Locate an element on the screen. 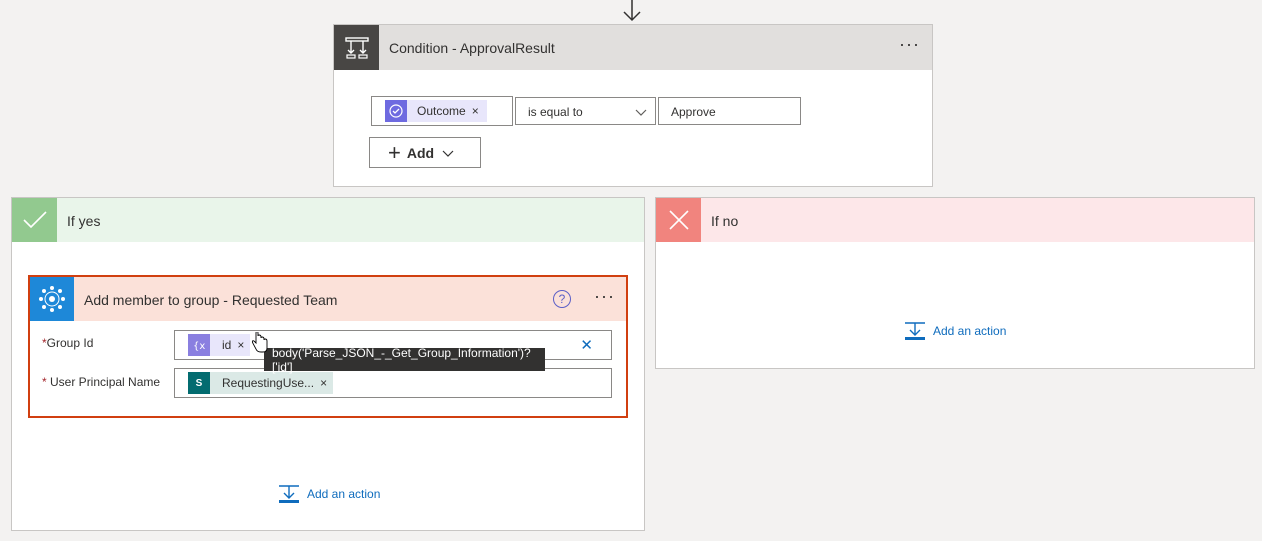 The height and width of the screenshot is (541, 1262). add-action-button-no: Add an action is located at coordinates (955, 331).